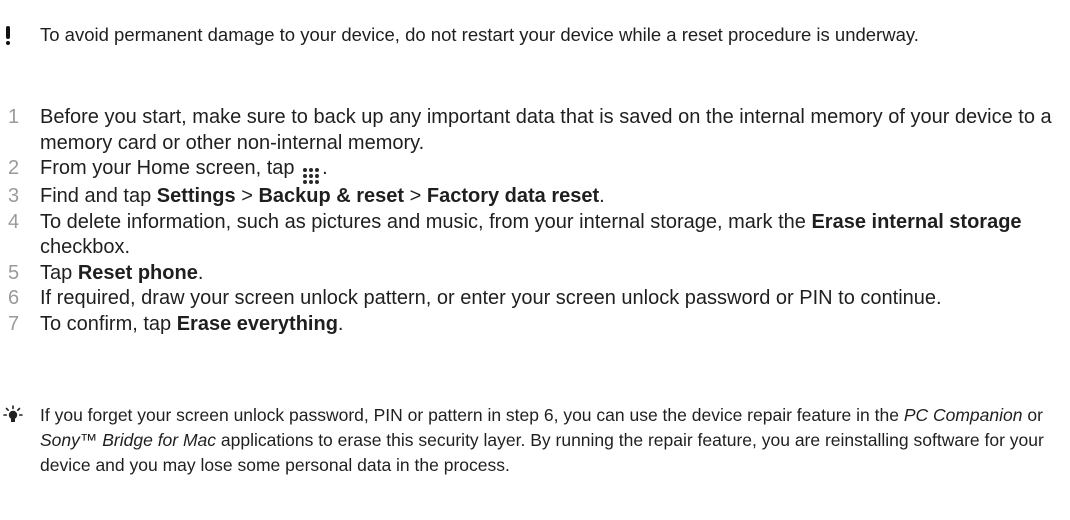 The width and height of the screenshot is (1070, 520). Describe the element at coordinates (916, 221) in the screenshot. I see `ui-term: Erase internal storage` at that location.